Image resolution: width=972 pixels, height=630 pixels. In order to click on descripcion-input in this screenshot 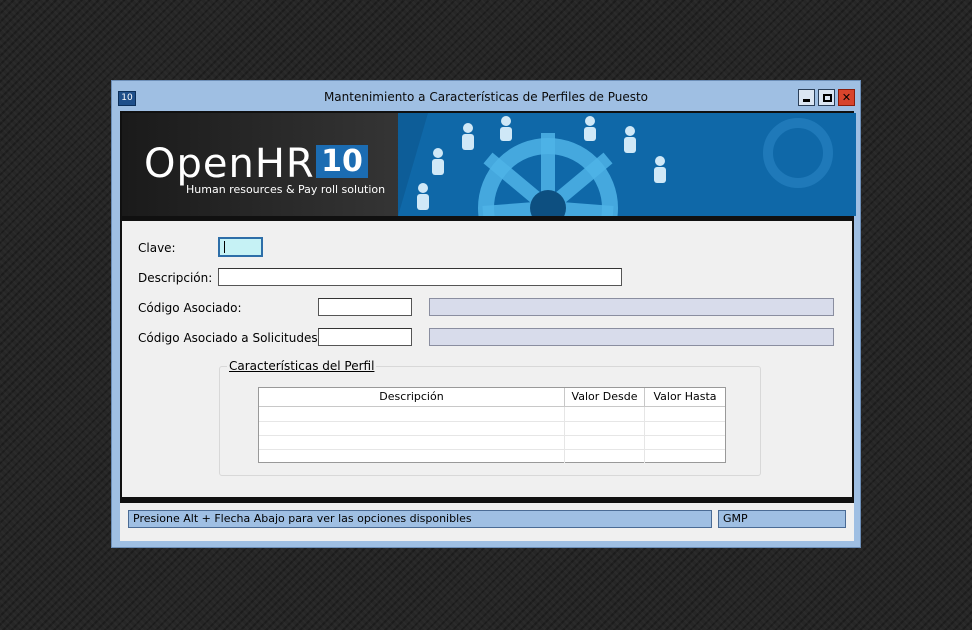, I will do `click(420, 277)`.